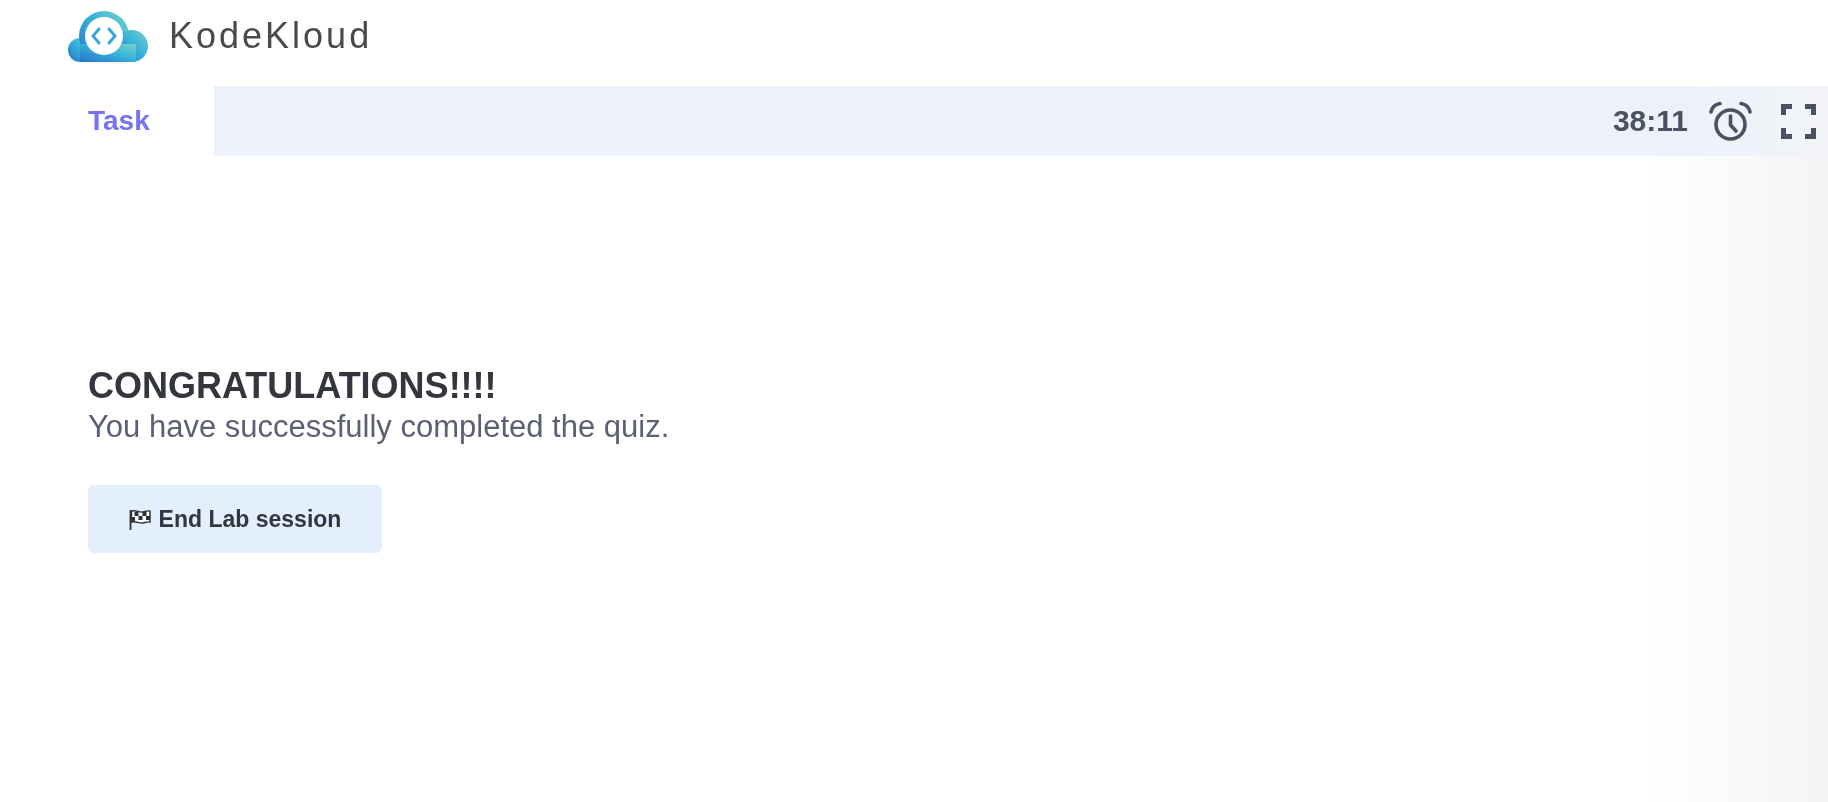 This screenshot has height=802, width=1828. I want to click on timer-text: 38:11, so click(1650, 121).